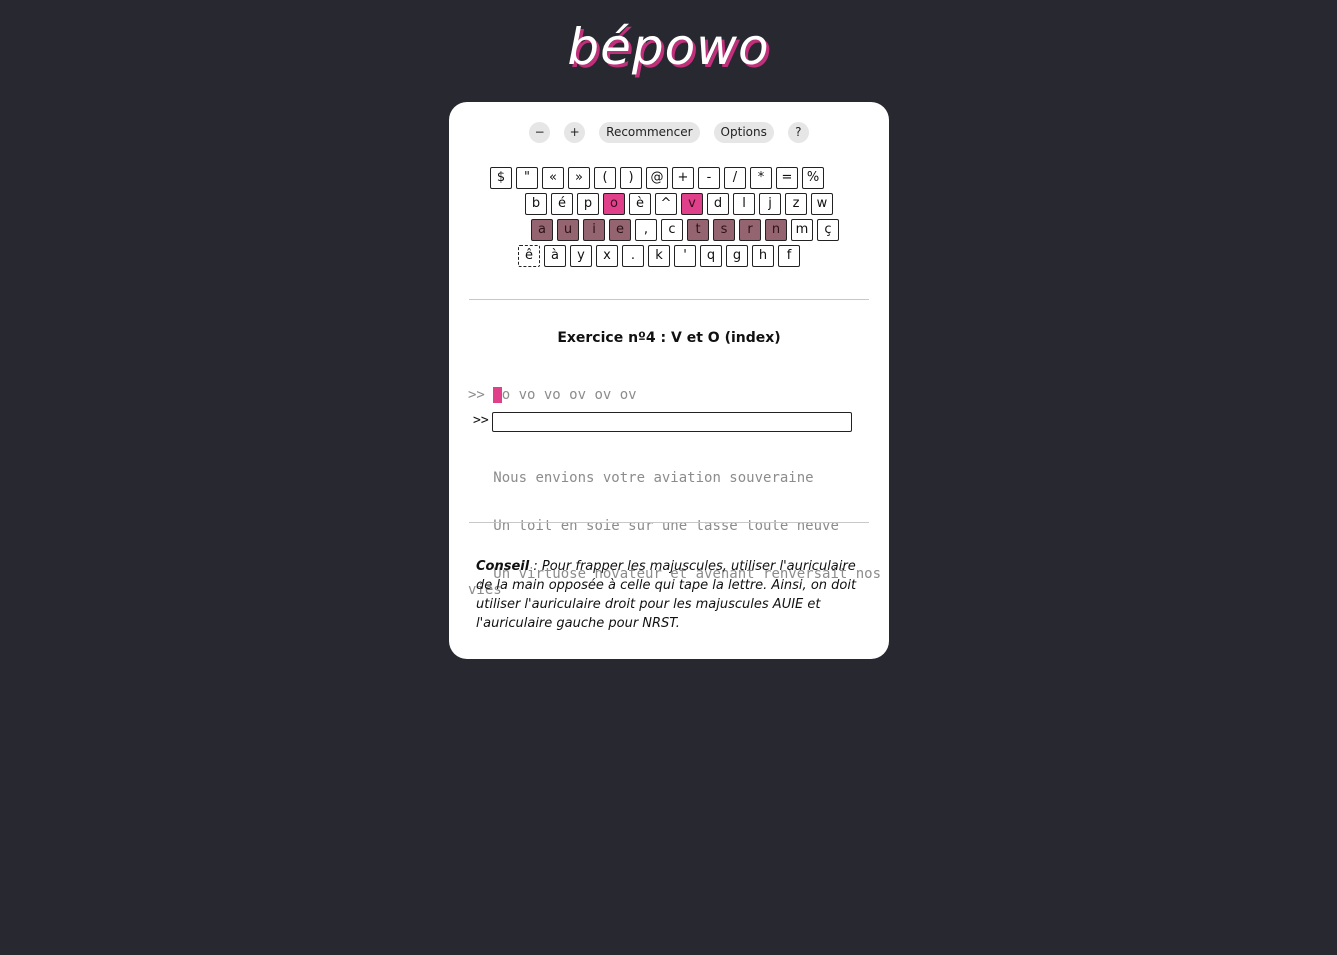 This screenshot has height=955, width=1337. What do you see at coordinates (614, 204) in the screenshot?
I see `key: o` at bounding box center [614, 204].